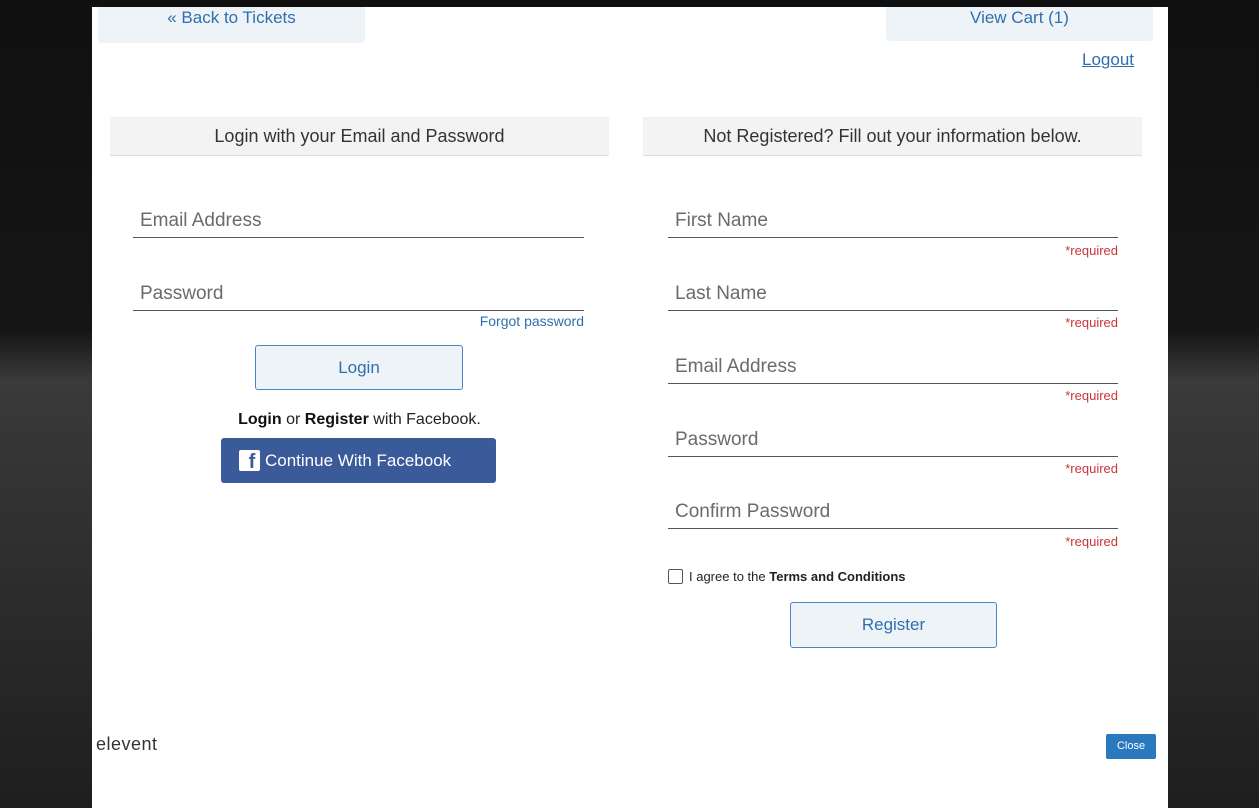 This screenshot has height=808, width=1259. I want to click on forgot-password-link: Forgot password, so click(528, 321).